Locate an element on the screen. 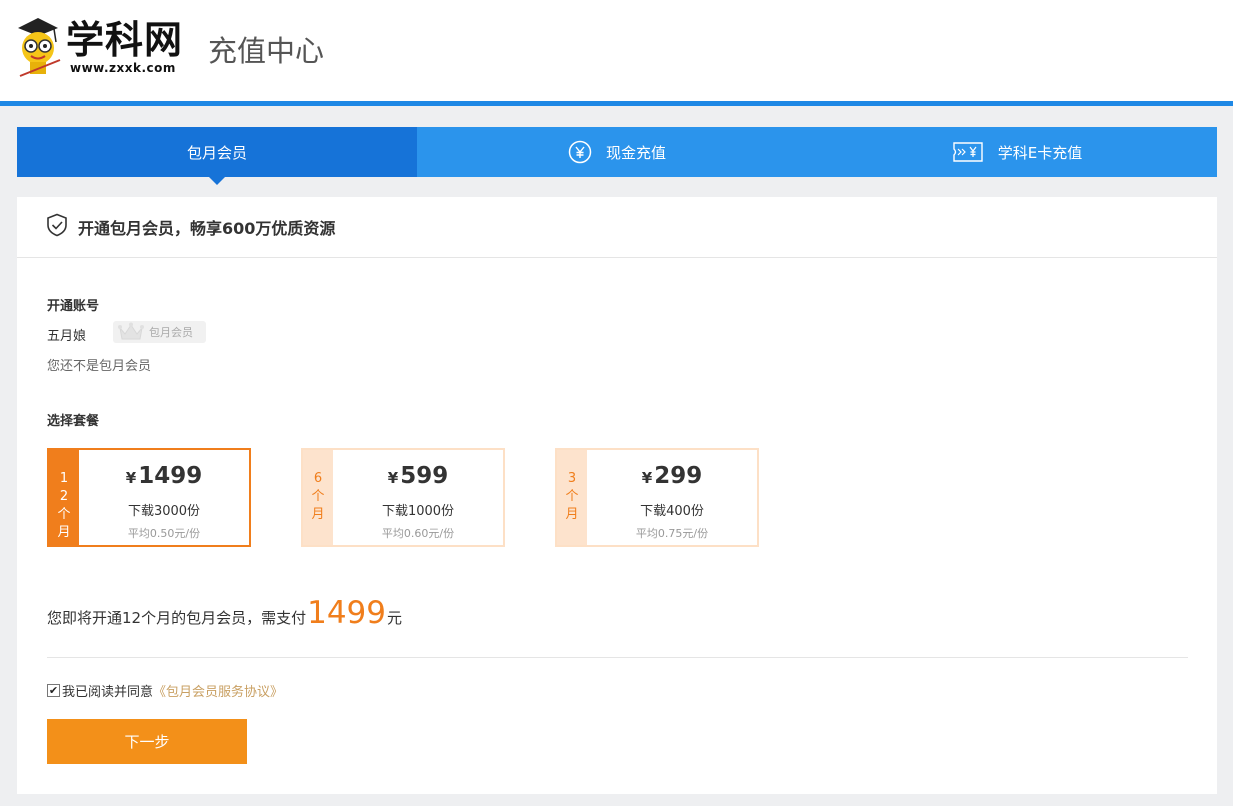 This screenshot has width=1233, height=806. tab-monthly-membership: 包月会员 is located at coordinates (217, 156).